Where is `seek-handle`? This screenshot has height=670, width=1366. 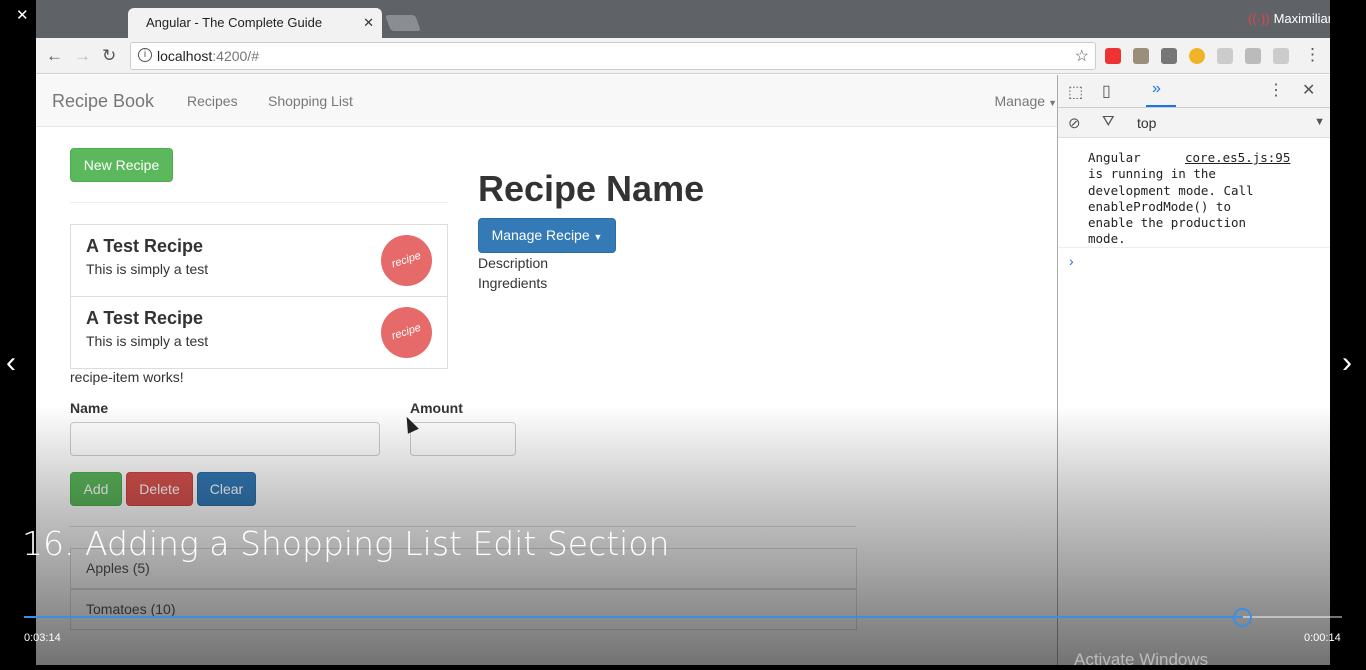
seek-handle is located at coordinates (1243, 617).